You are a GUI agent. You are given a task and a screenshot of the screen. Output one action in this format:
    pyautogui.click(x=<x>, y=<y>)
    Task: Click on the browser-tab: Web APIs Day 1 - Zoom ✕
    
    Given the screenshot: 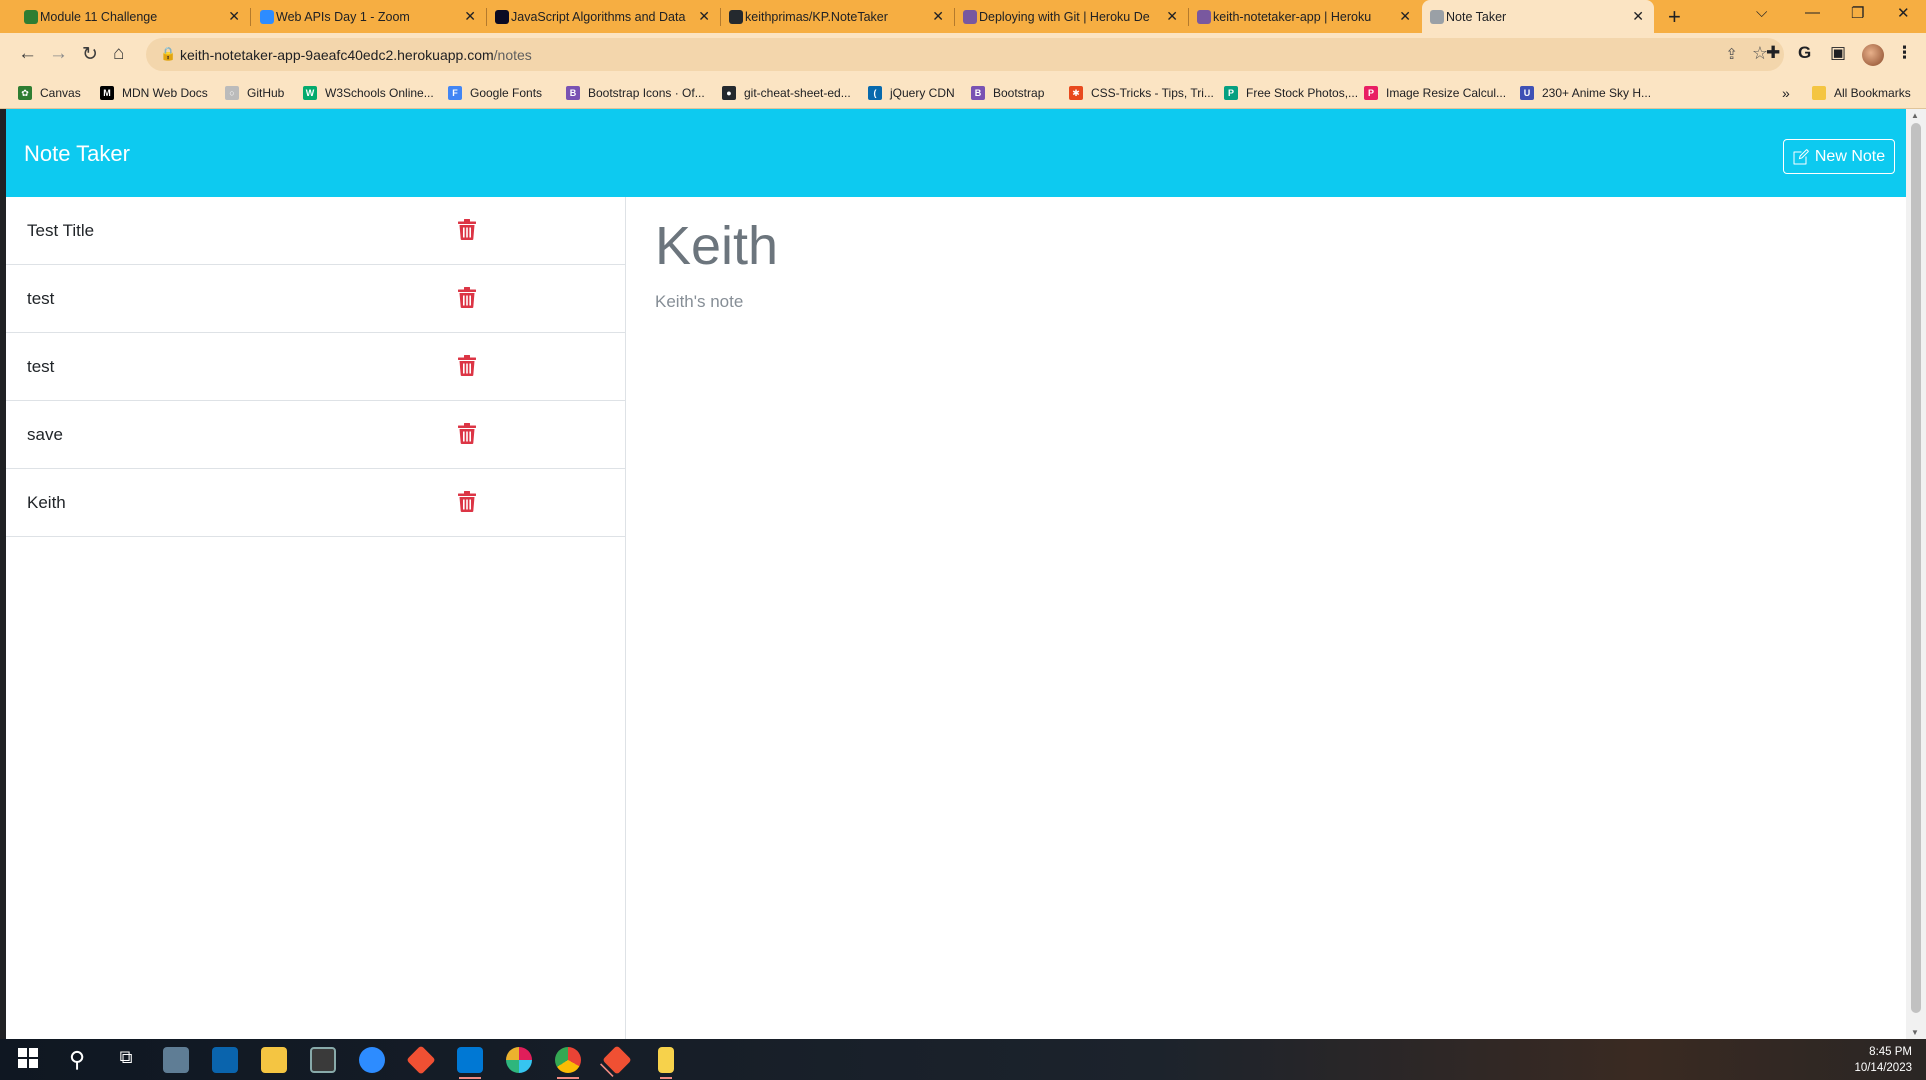 What is the action you would take?
    pyautogui.click(x=369, y=16)
    